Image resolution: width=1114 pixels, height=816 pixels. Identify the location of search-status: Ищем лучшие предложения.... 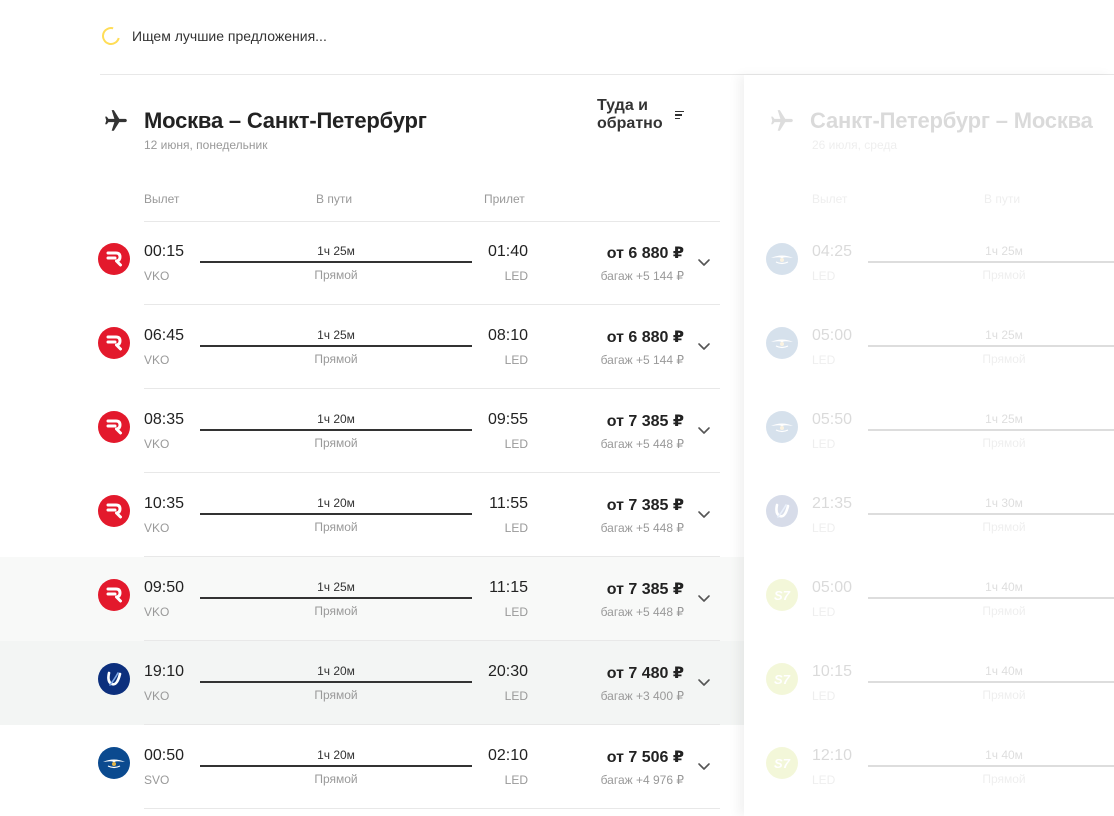
(212, 36).